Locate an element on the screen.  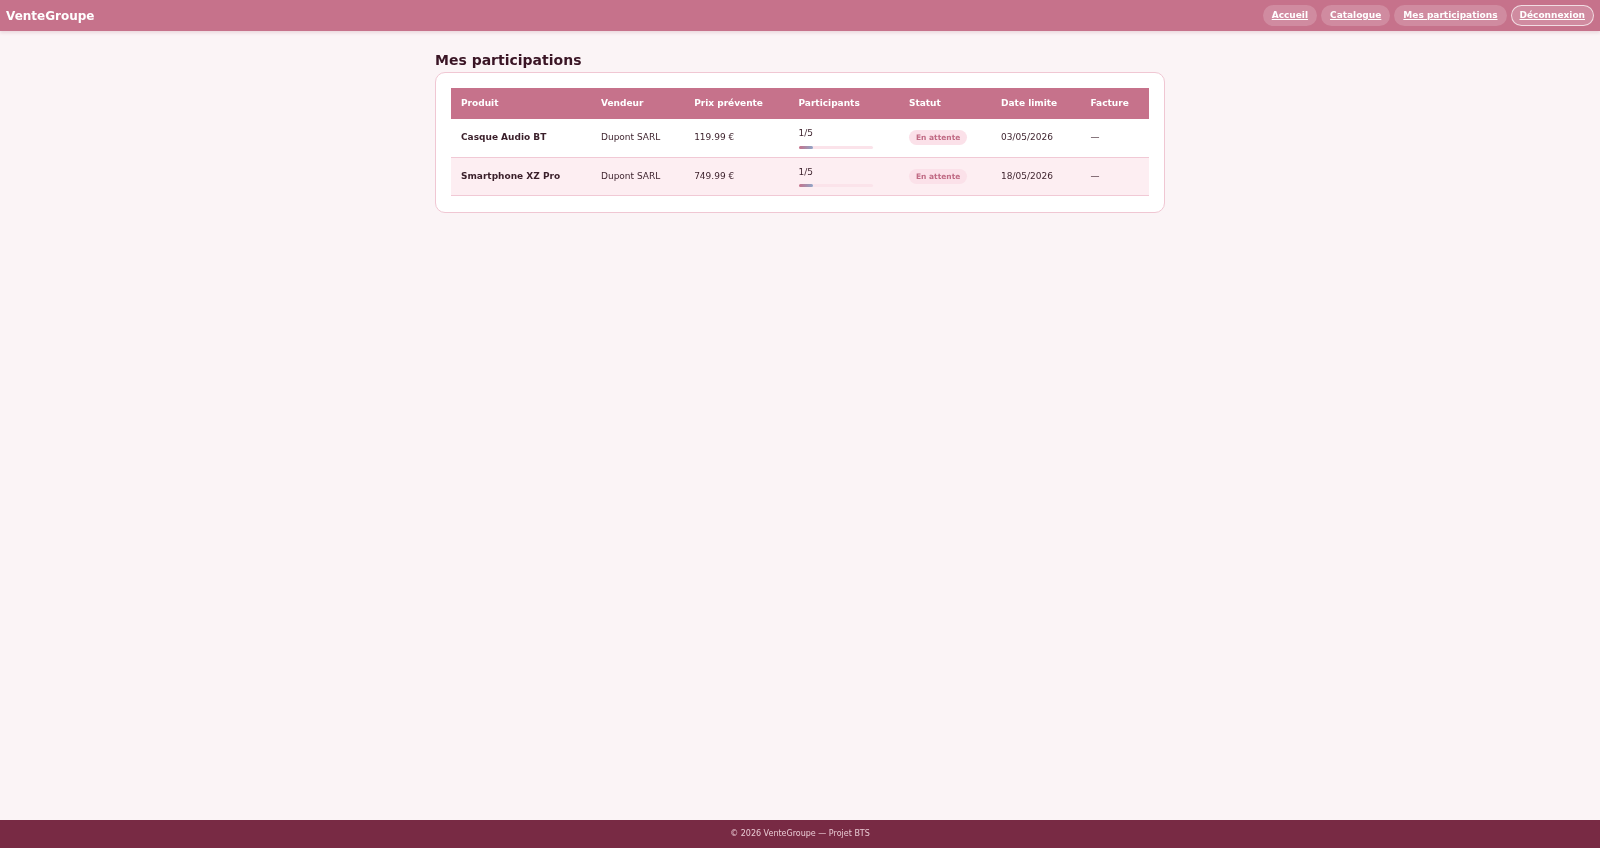
price-text: 119.99 € is located at coordinates (714, 137).